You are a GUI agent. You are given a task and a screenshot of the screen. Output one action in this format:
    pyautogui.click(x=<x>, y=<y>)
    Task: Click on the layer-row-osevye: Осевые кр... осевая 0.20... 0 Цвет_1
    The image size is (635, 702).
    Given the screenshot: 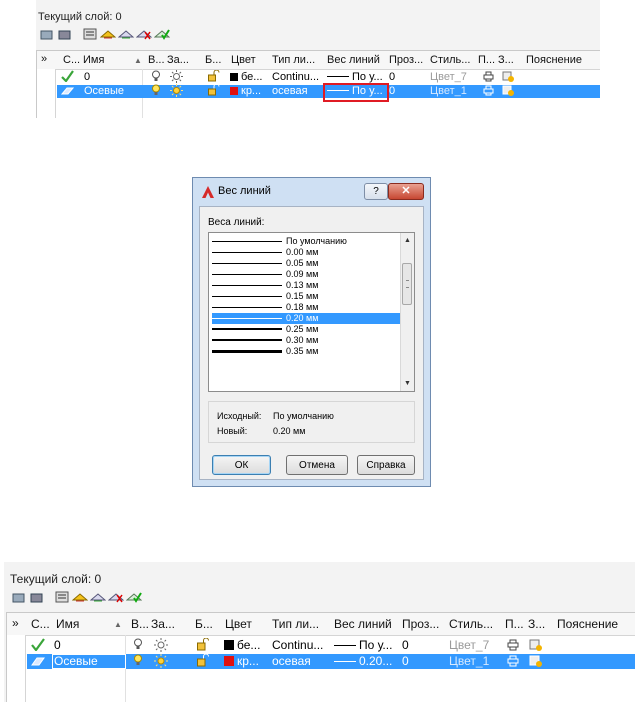 What is the action you would take?
    pyautogui.click(x=331, y=662)
    